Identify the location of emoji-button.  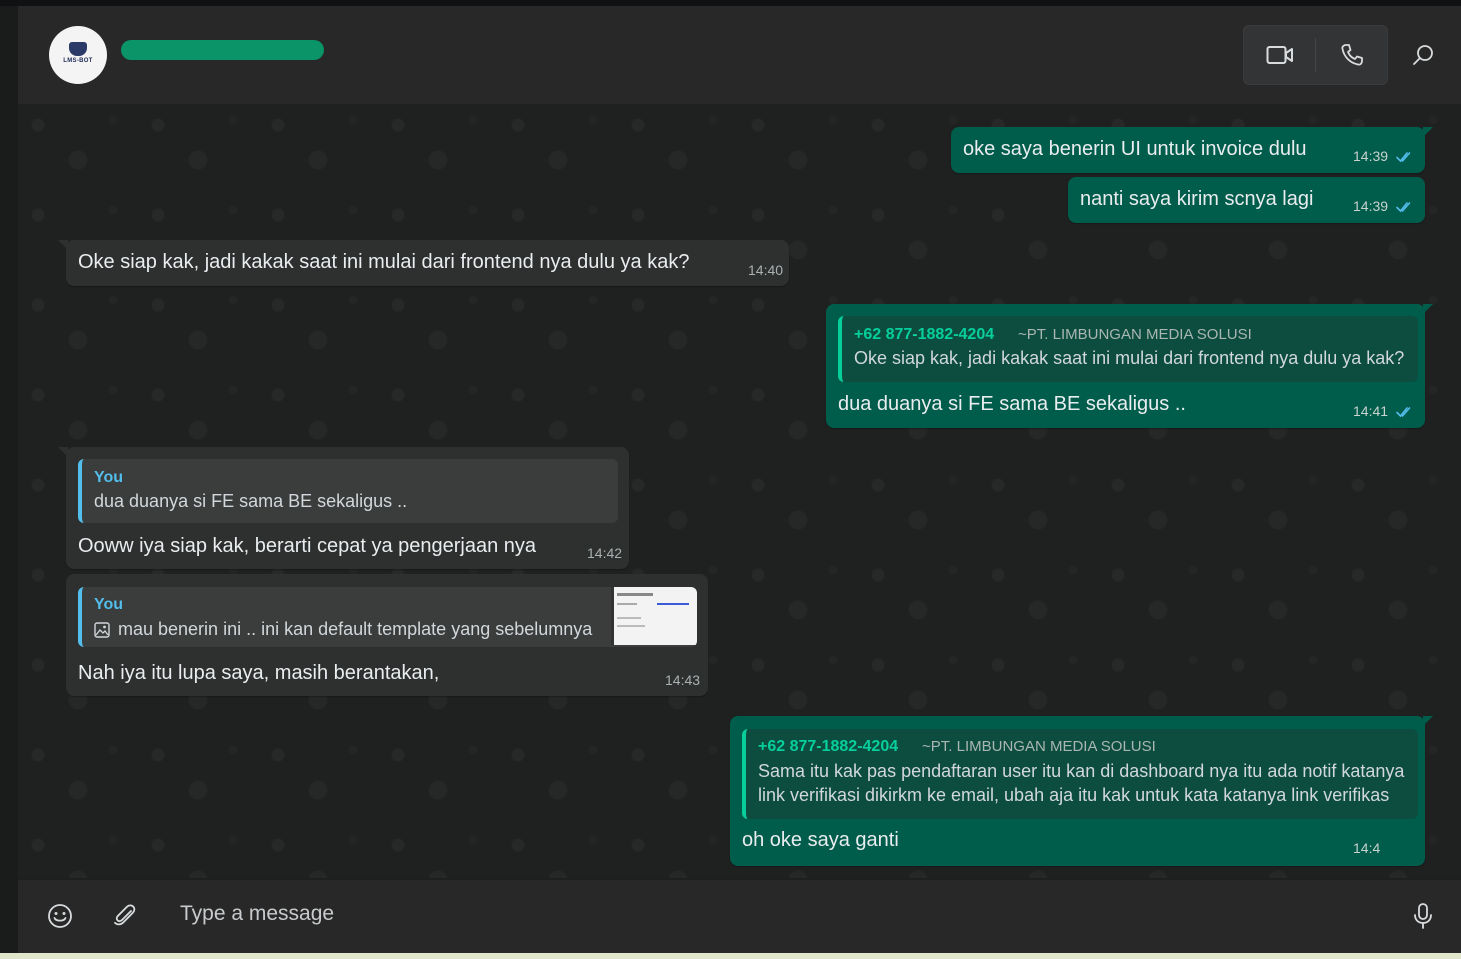
(60, 916).